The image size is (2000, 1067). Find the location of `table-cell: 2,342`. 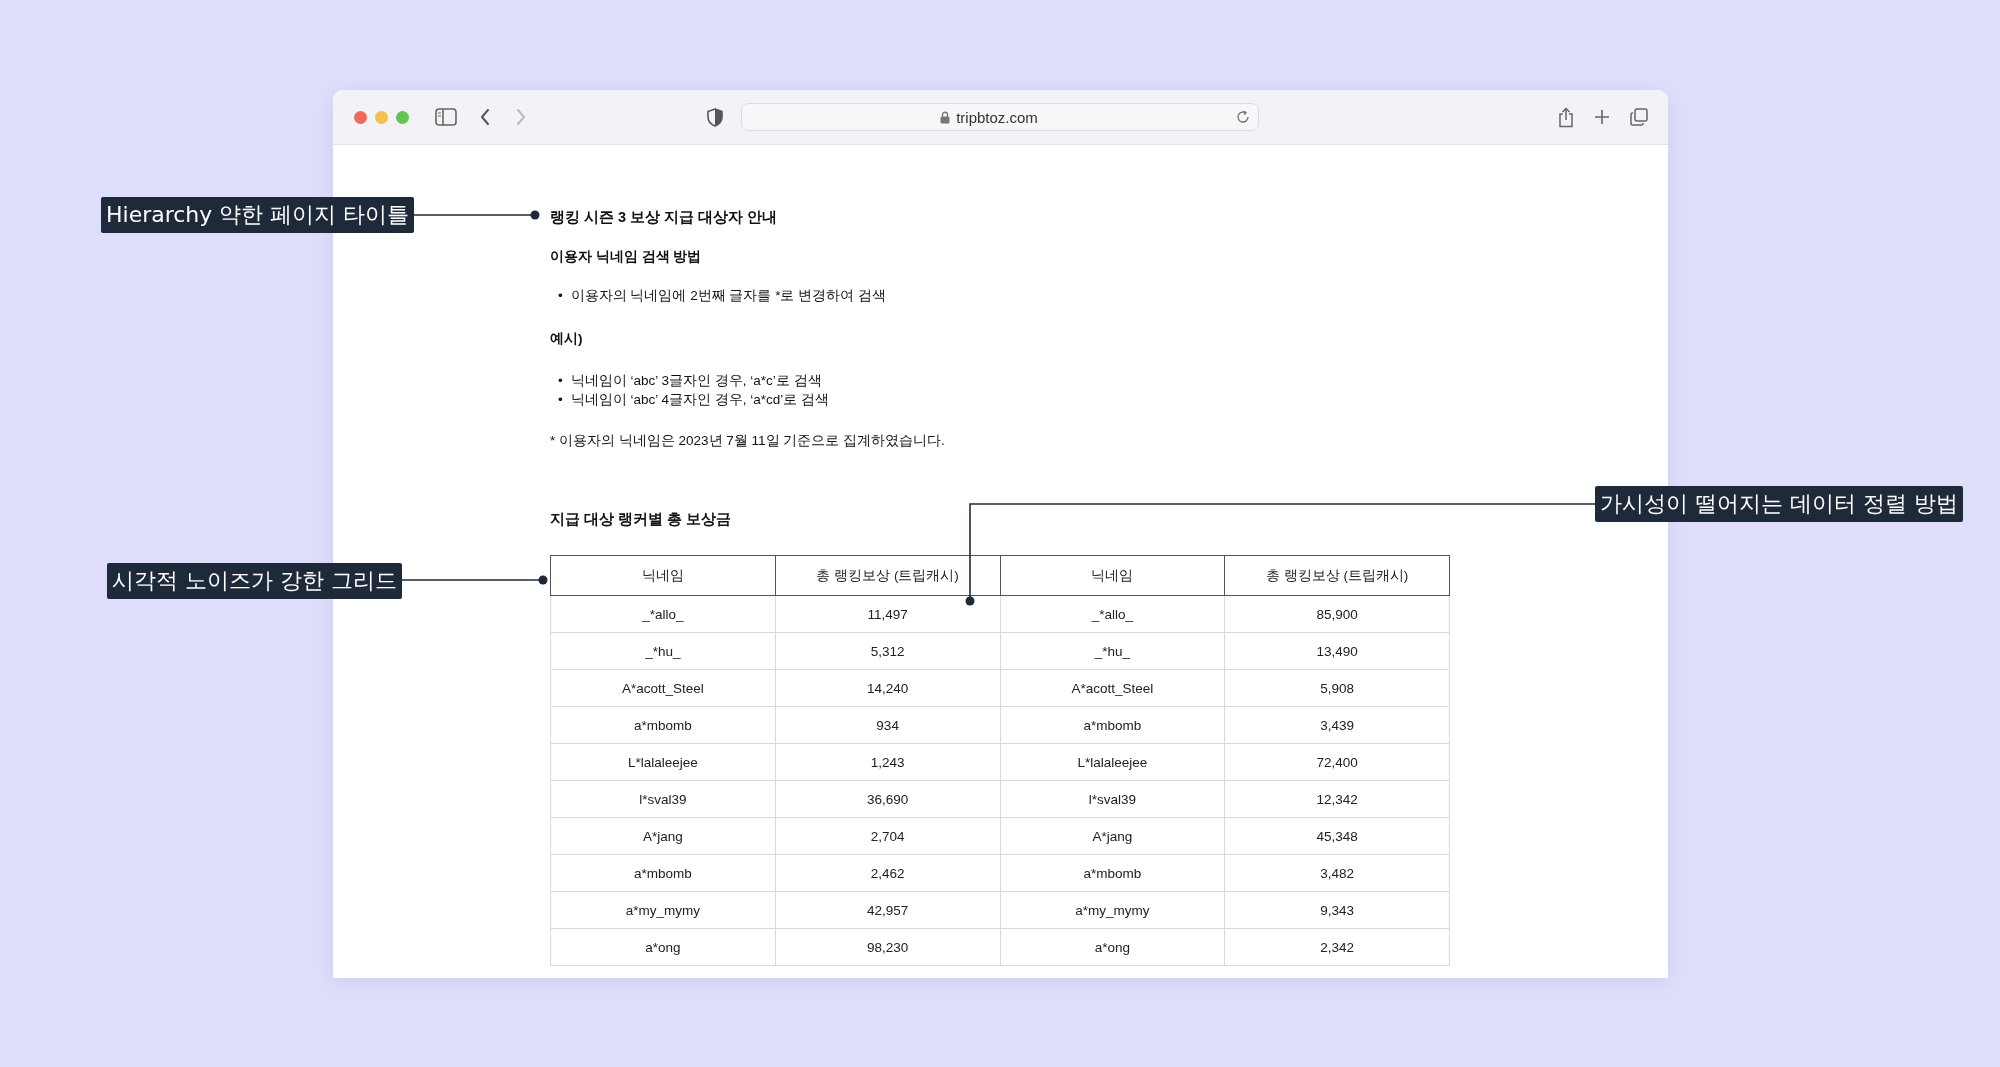

table-cell: 2,342 is located at coordinates (1337, 947).